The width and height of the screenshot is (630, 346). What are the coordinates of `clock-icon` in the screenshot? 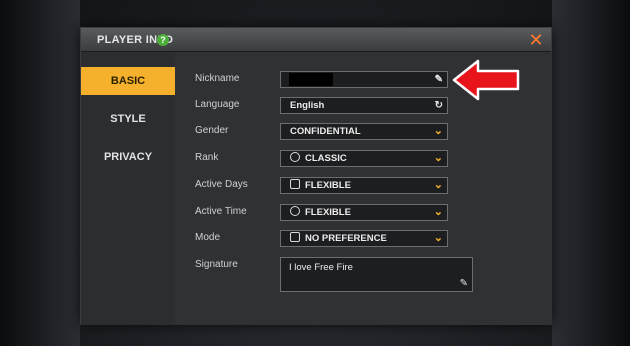 It's located at (295, 211).